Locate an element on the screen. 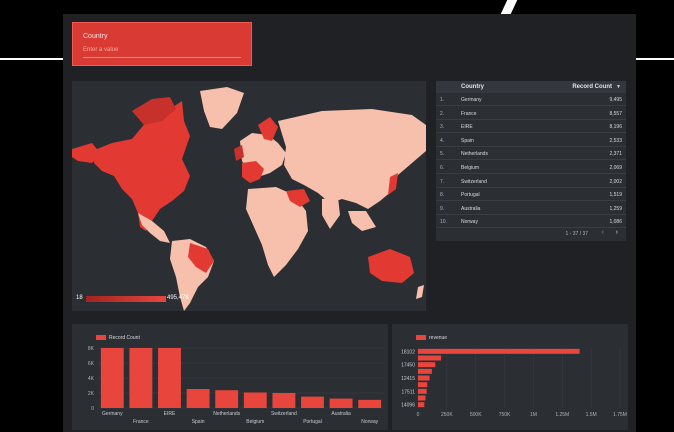 The height and width of the screenshot is (432, 674). row-index: 4. is located at coordinates (442, 140).